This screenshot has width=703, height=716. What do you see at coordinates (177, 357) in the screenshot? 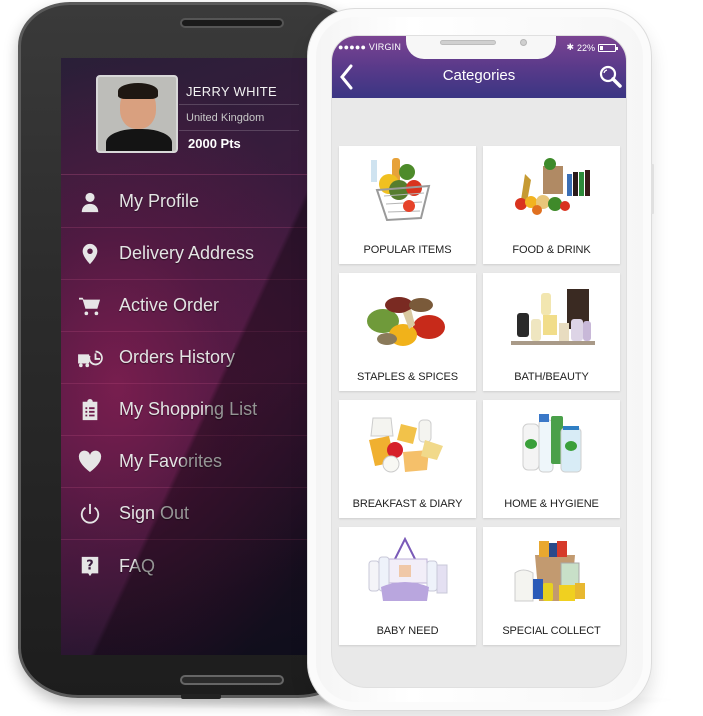
I see `menu-item-label: Orders History` at bounding box center [177, 357].